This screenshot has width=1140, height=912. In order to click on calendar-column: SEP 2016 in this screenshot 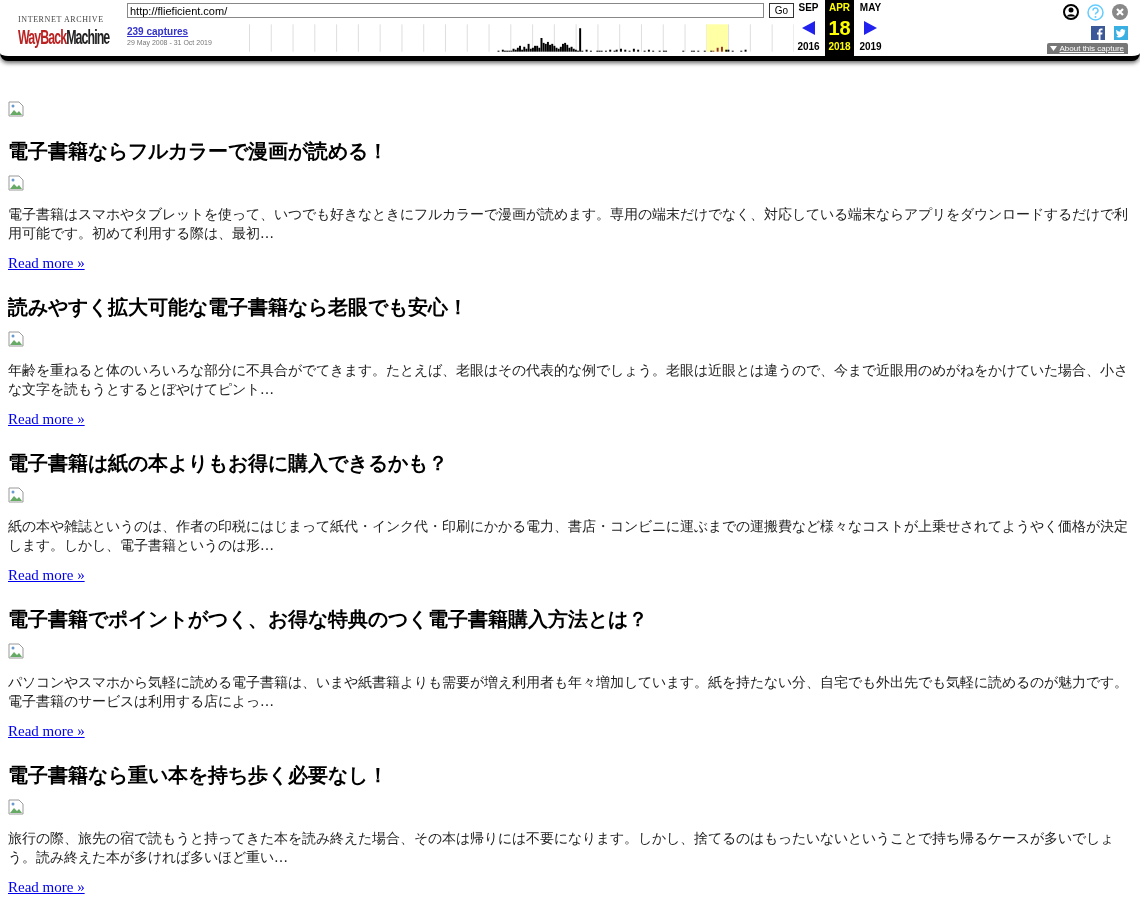, I will do `click(808, 28)`.